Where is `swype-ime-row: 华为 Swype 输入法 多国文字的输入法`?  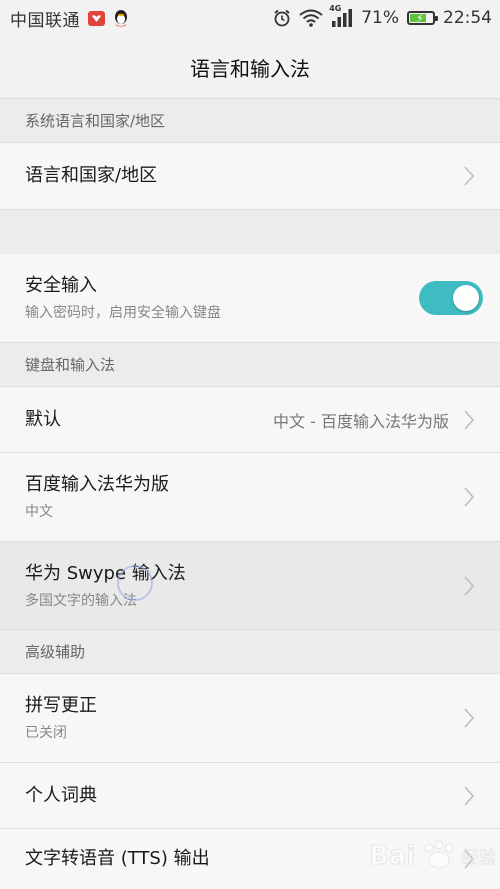
swype-ime-row: 华为 Swype 输入法 多国文字的输入法 is located at coordinates (250, 586).